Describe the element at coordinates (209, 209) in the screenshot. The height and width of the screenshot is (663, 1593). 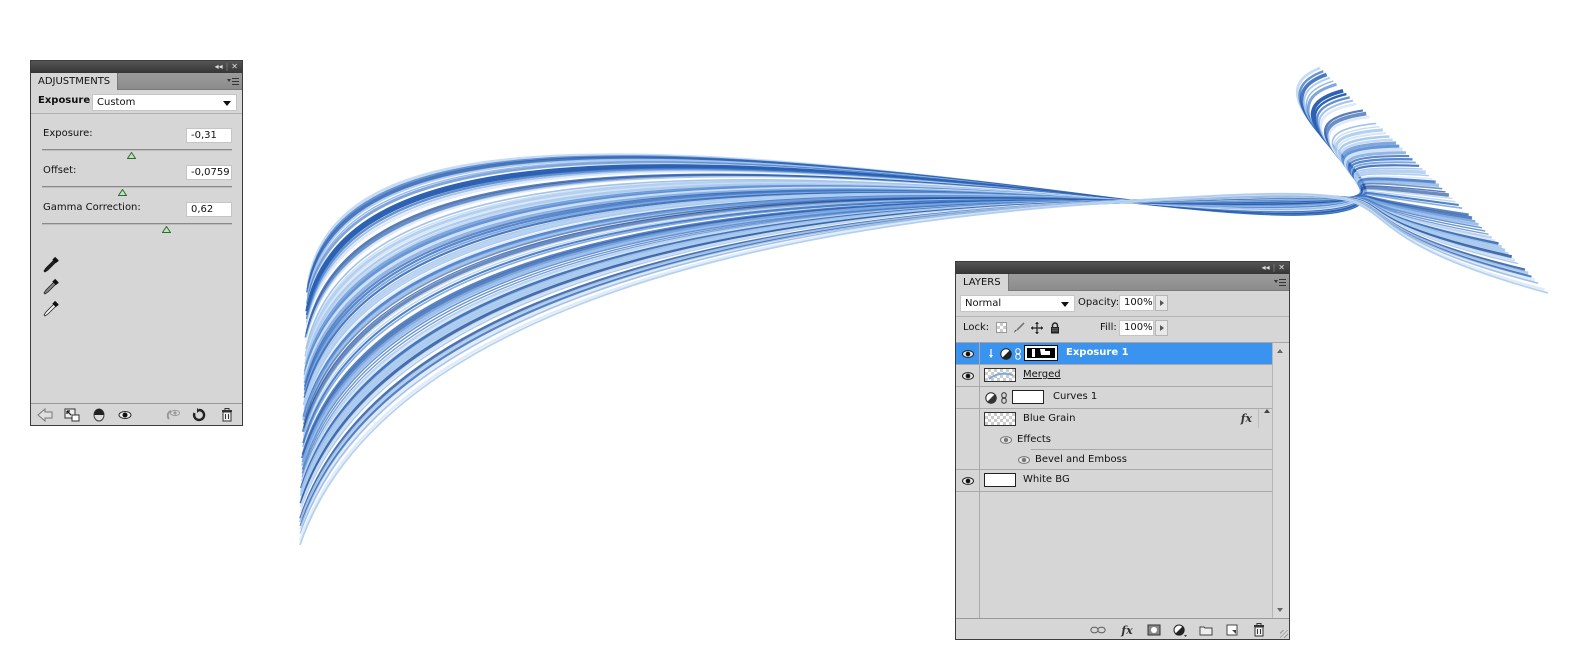
I see `gamma-input: 0,62` at that location.